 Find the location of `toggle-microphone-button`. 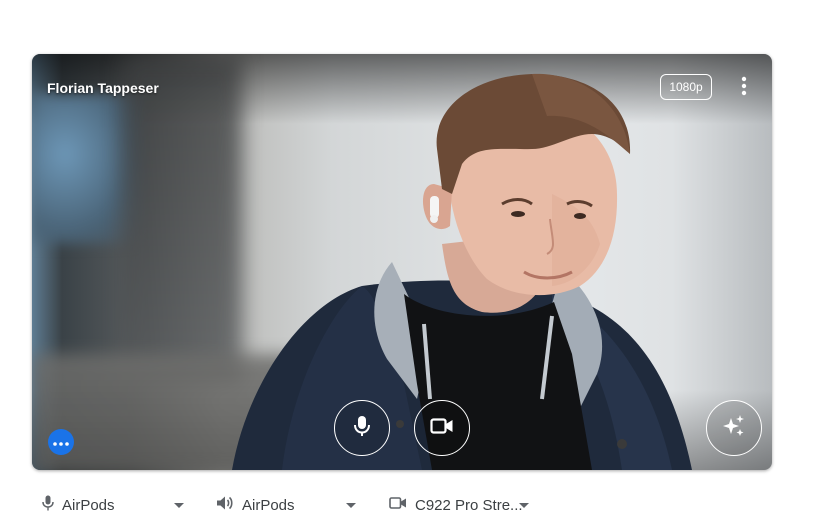

toggle-microphone-button is located at coordinates (362, 428).